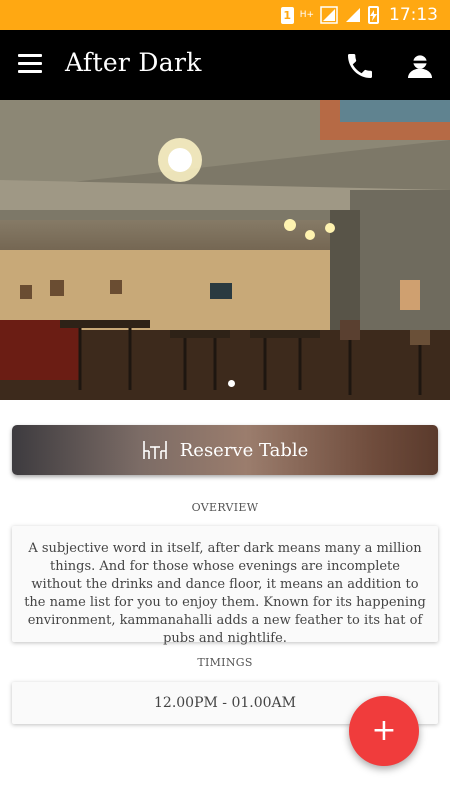 This screenshot has width=450, height=800. I want to click on battery-icon, so click(373, 15).